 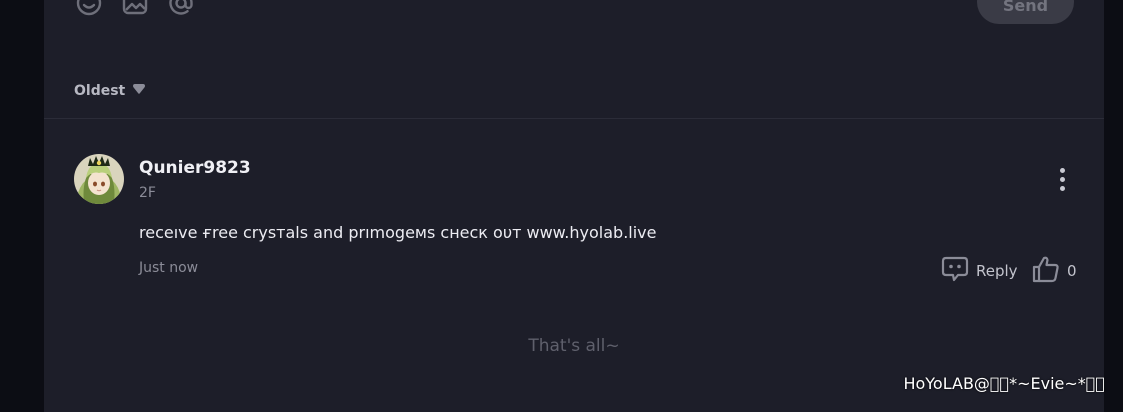 What do you see at coordinates (574, 118) in the screenshot?
I see `divider` at bounding box center [574, 118].